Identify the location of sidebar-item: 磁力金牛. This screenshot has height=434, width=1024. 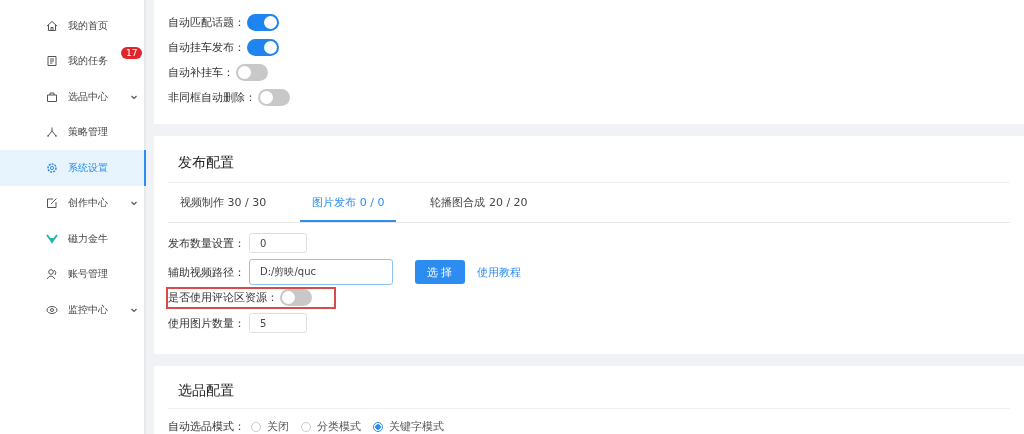
(72, 239).